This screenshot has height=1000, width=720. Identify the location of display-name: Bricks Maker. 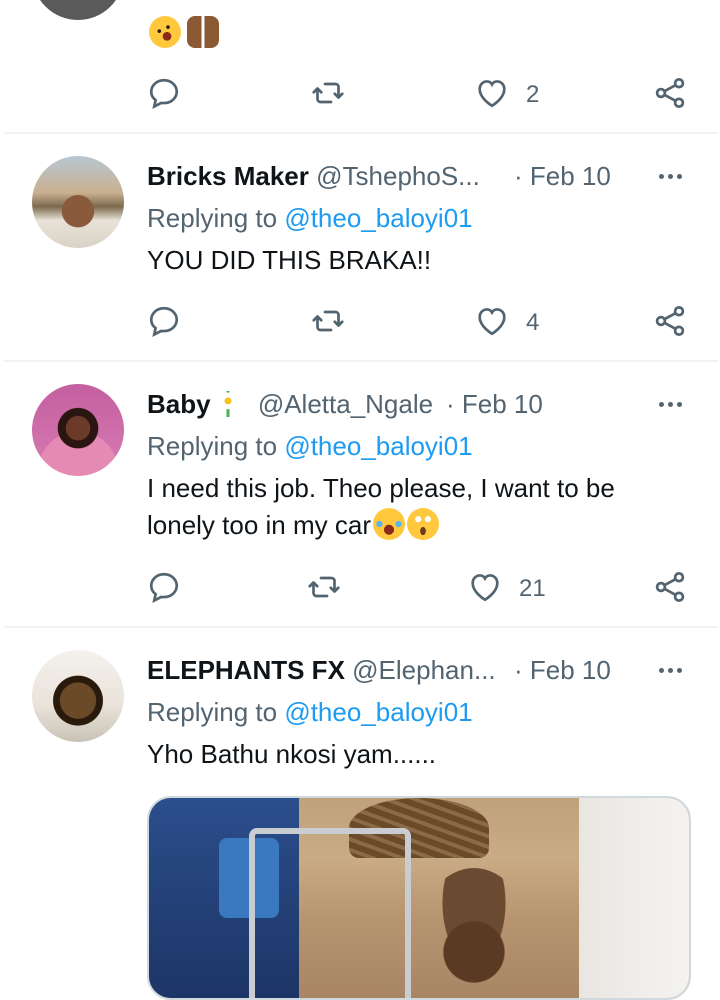
(228, 176).